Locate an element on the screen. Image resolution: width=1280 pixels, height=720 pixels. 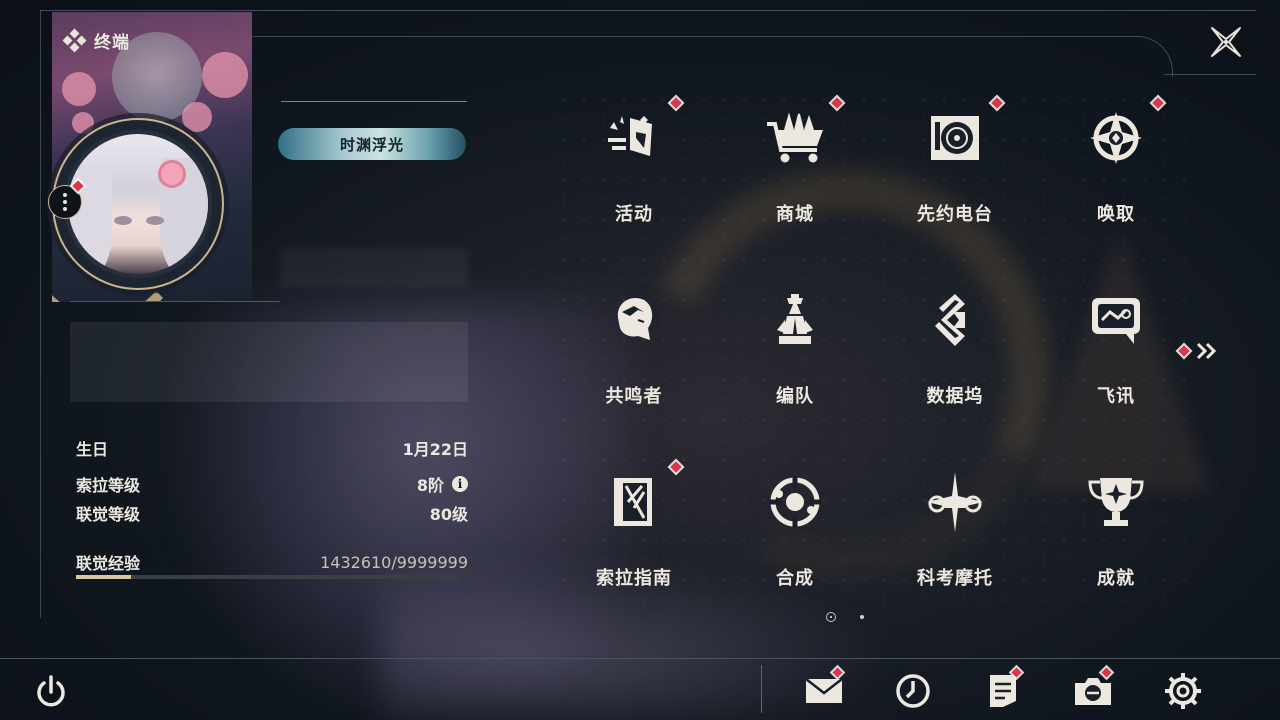
camera-icon is located at coordinates (1093, 691).